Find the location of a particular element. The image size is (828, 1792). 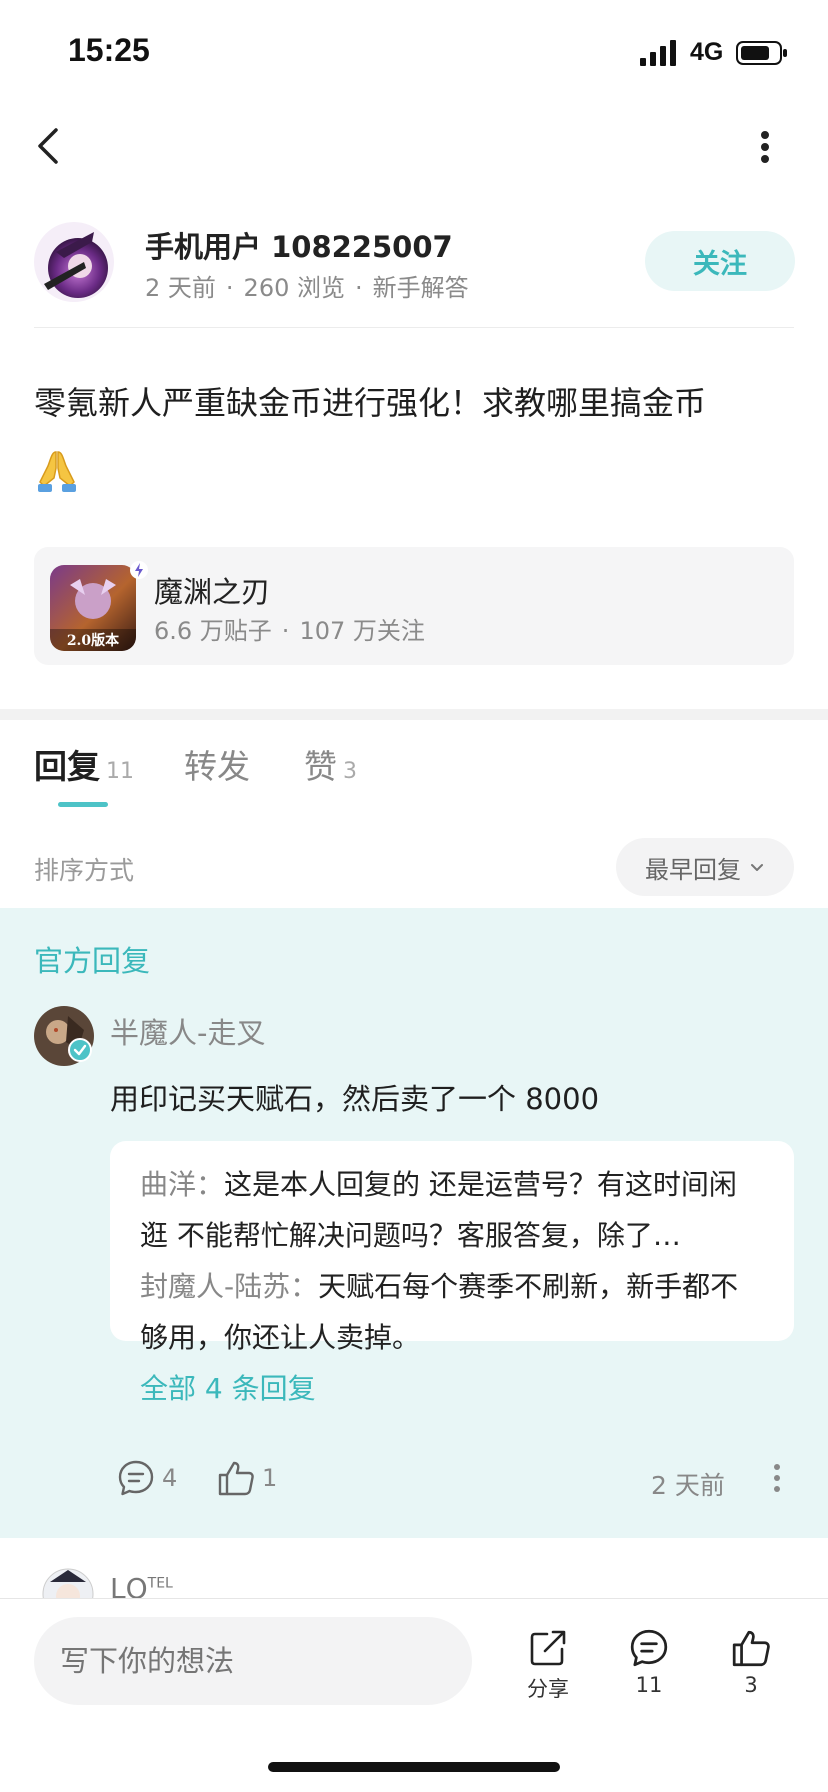

share-label: 分享 is located at coordinates (548, 1689).